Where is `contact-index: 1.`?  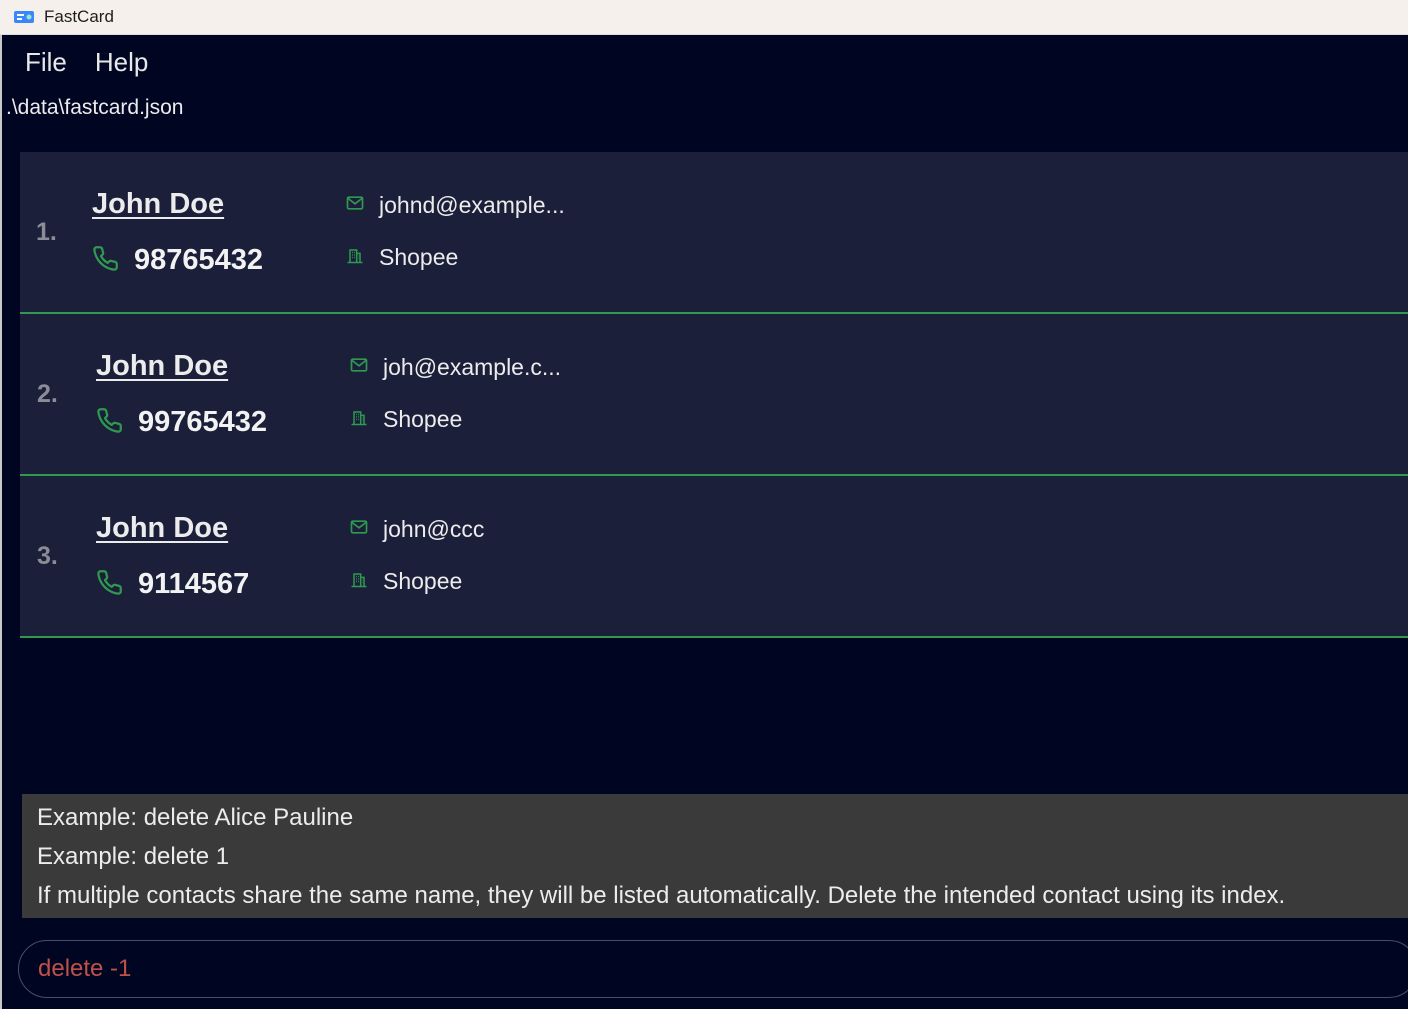
contact-index: 1. is located at coordinates (46, 232).